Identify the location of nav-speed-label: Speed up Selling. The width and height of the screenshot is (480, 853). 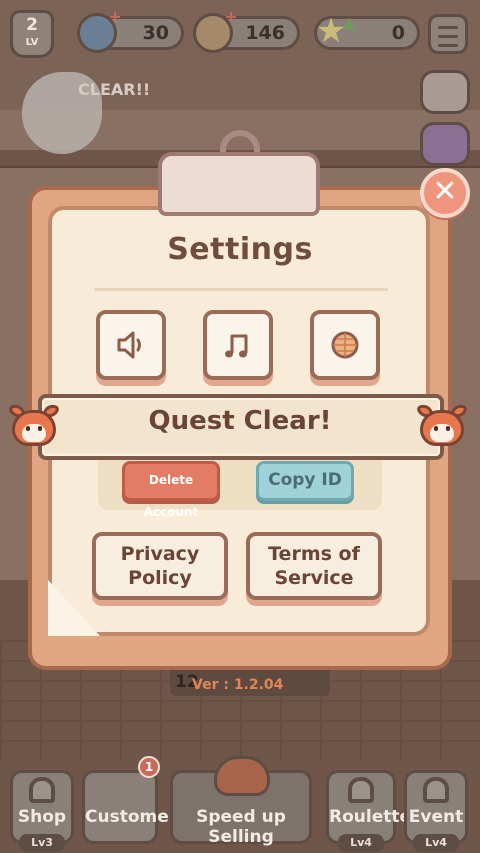
(241, 827).